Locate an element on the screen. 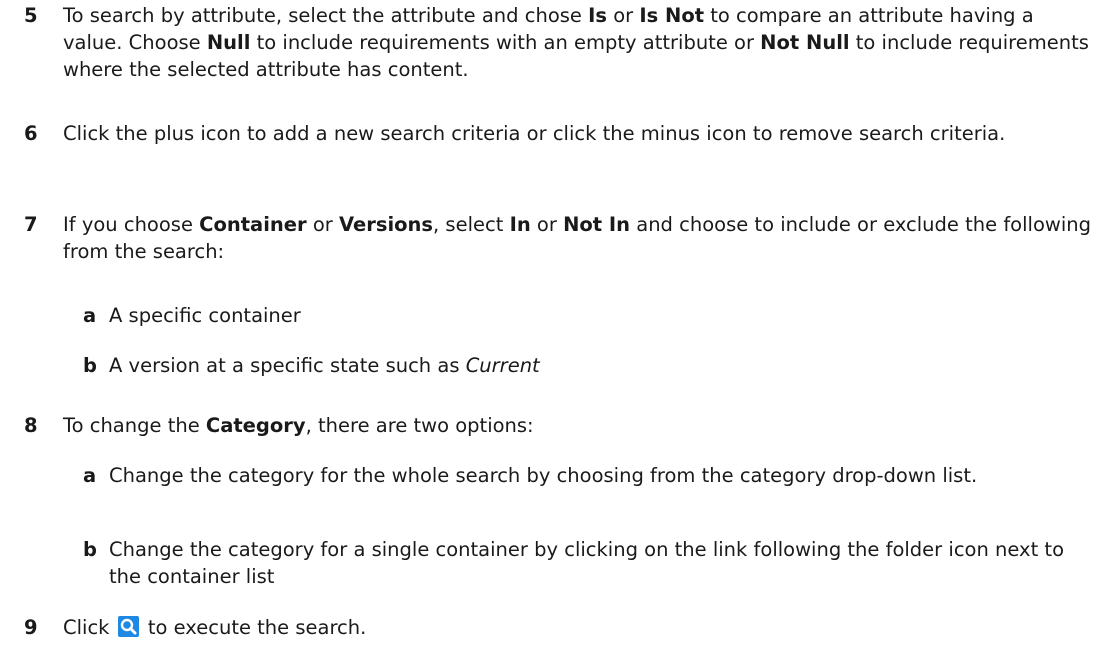  step-number: 5 is located at coordinates (31, 15).